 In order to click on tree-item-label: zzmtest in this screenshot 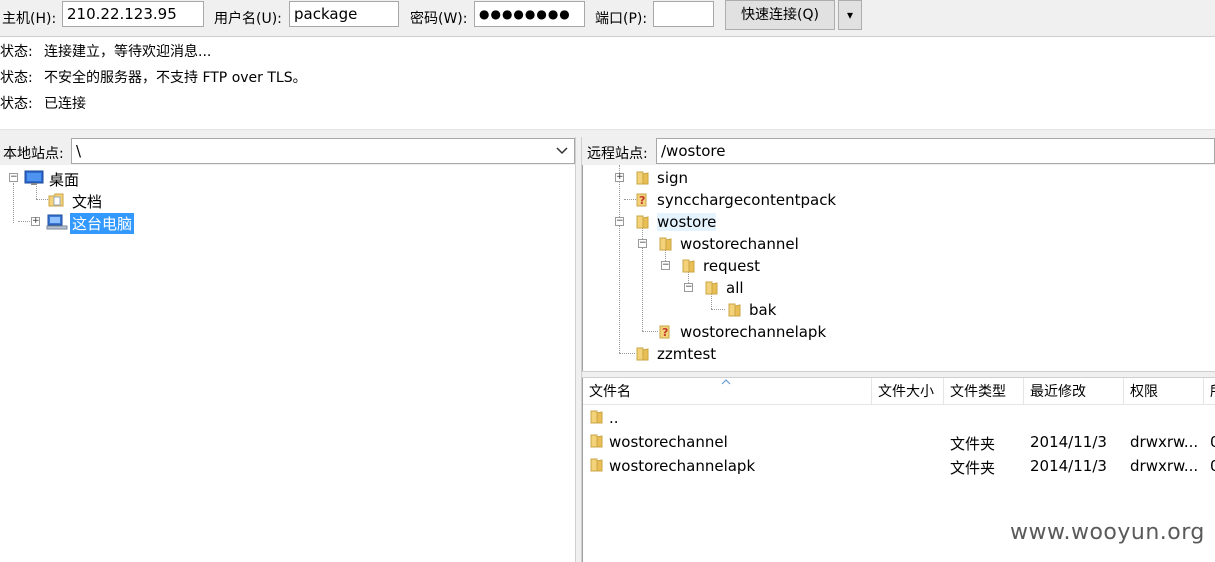, I will do `click(687, 354)`.